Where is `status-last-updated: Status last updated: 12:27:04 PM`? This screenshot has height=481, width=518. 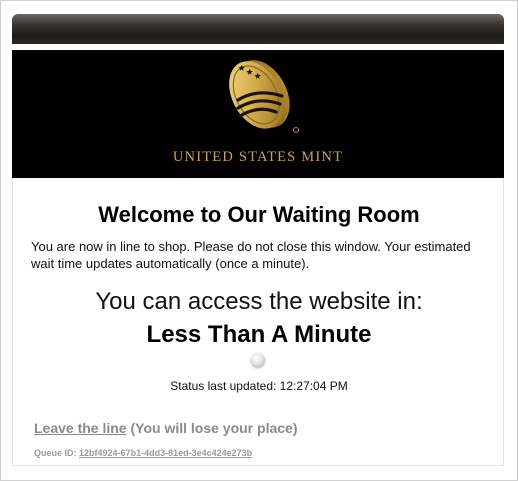
status-last-updated: Status last updated: 12:27:04 PM is located at coordinates (259, 386).